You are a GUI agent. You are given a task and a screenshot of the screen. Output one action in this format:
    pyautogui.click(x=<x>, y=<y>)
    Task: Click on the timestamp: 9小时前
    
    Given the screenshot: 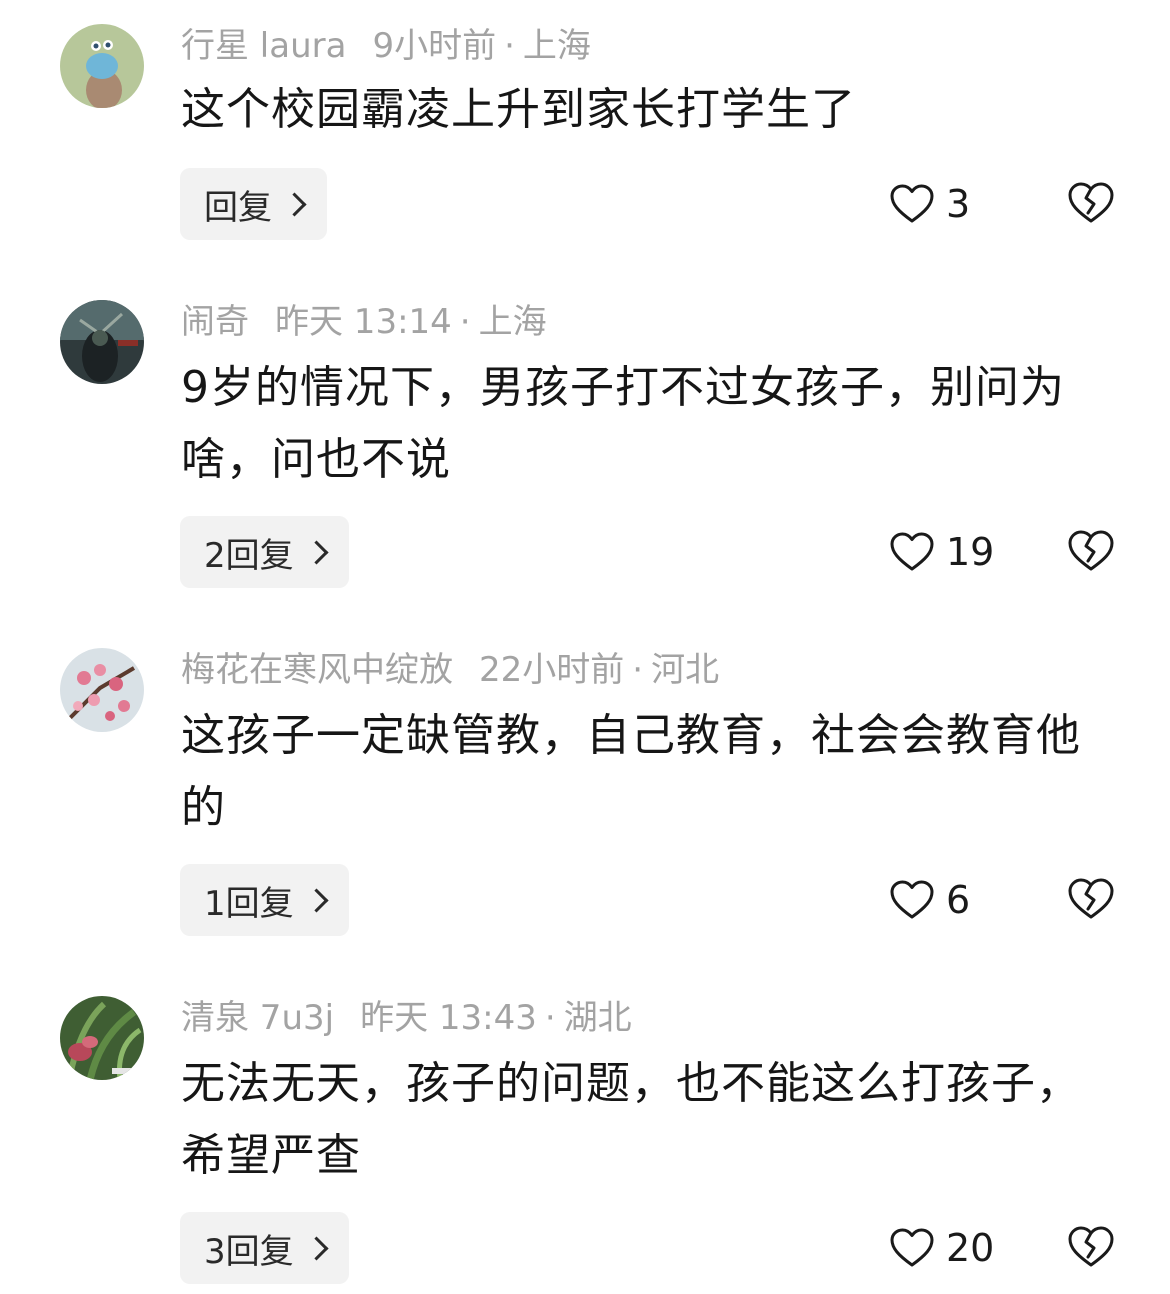 What is the action you would take?
    pyautogui.click(x=434, y=46)
    